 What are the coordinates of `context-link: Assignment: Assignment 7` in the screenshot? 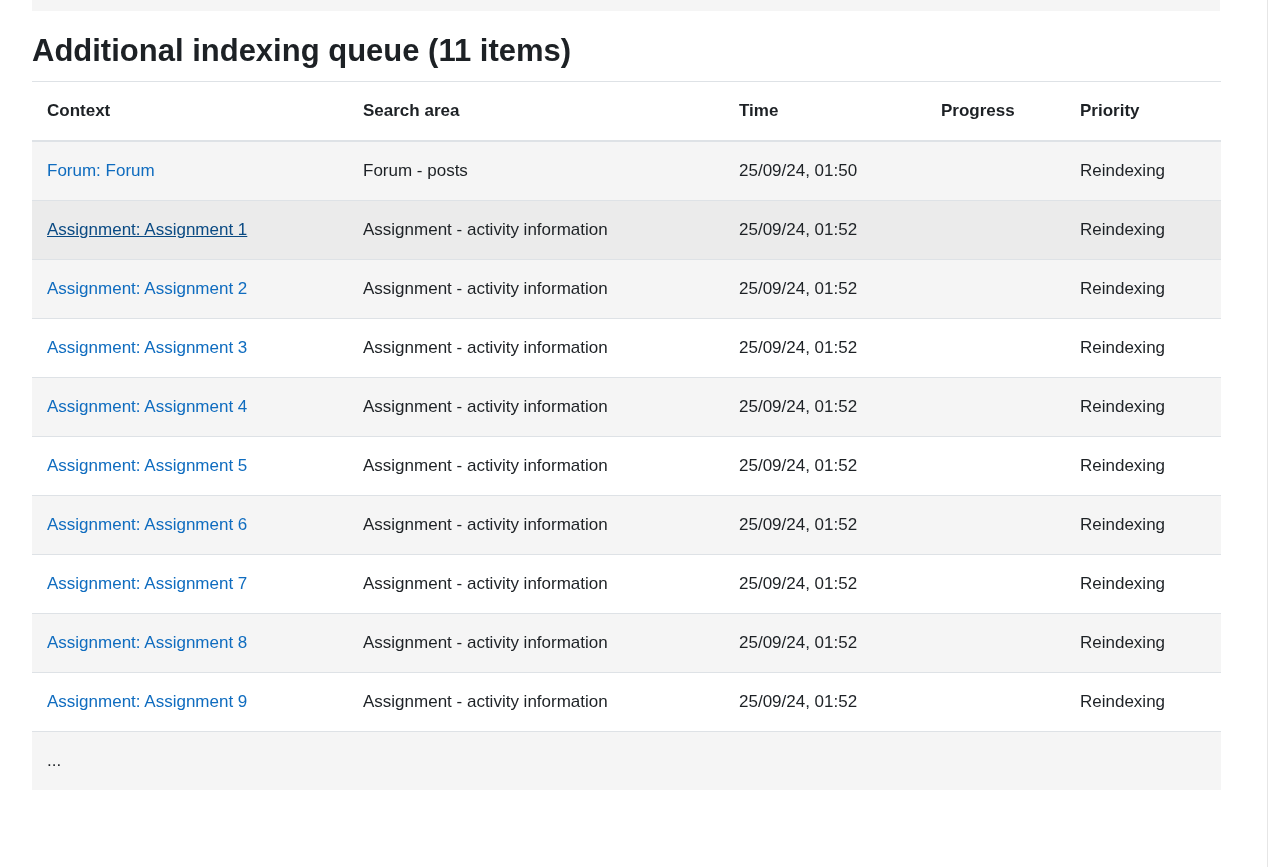 It's located at (147, 583).